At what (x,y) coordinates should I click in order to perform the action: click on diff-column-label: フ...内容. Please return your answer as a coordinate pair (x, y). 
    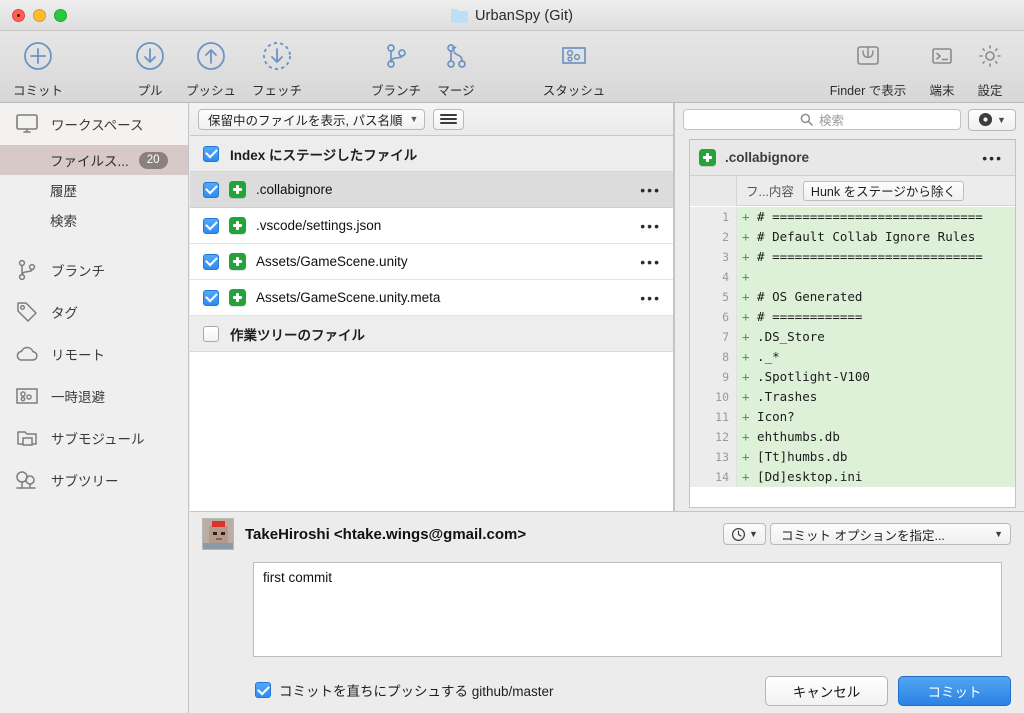
    Looking at the image, I should click on (770, 192).